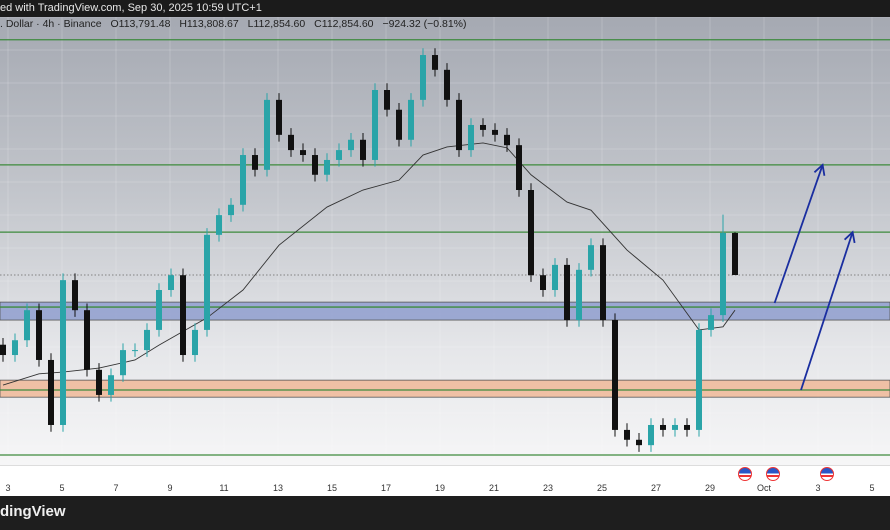 The image size is (890, 530). Describe the element at coordinates (710, 488) in the screenshot. I see `x-tick-label: 29` at that location.